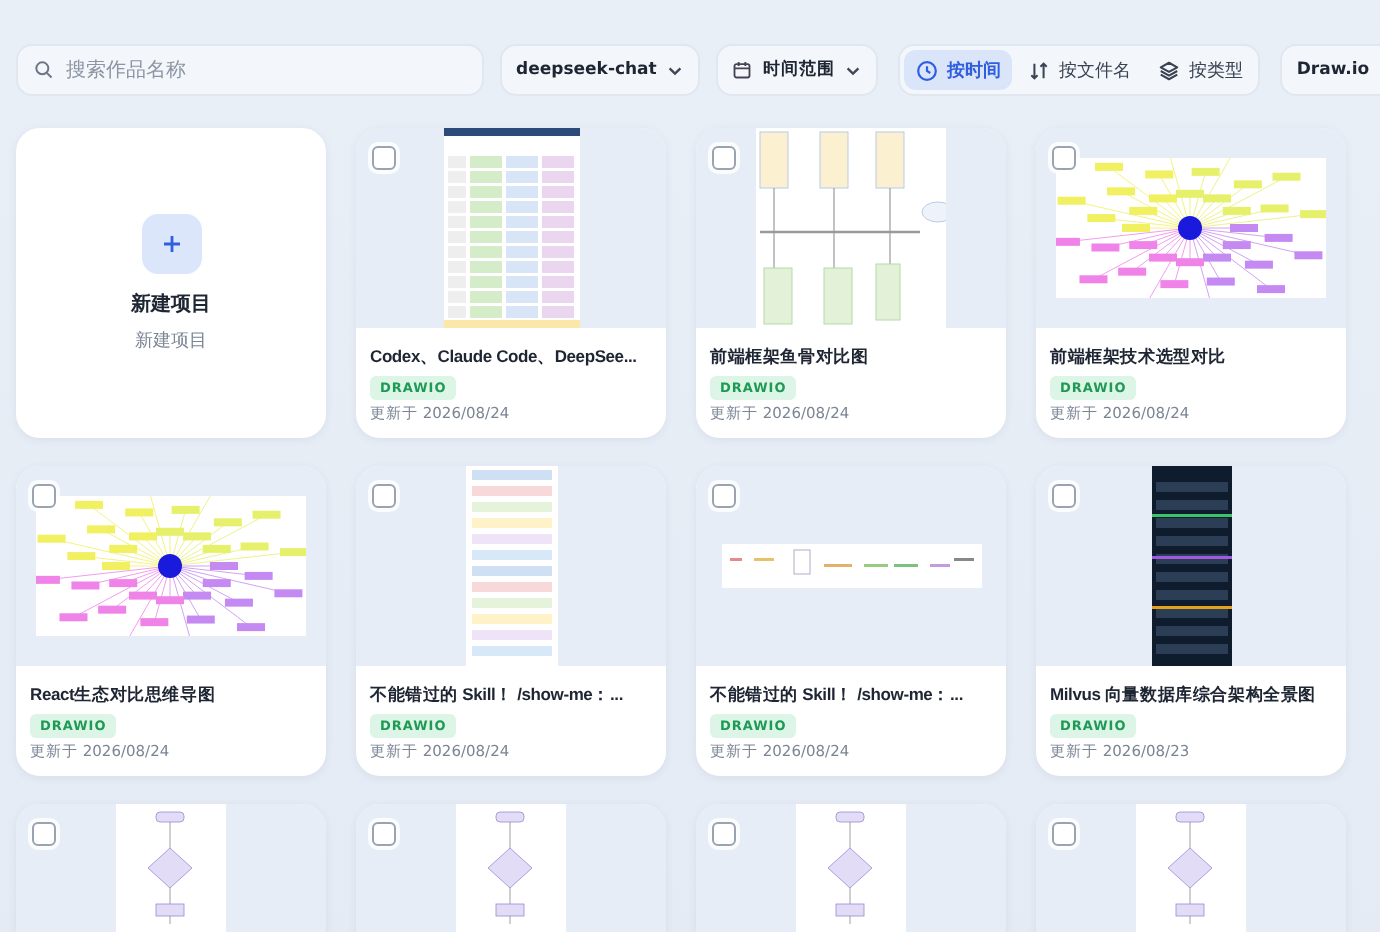 The height and width of the screenshot is (932, 1380). Describe the element at coordinates (44, 70) in the screenshot. I see `search-icon` at that location.